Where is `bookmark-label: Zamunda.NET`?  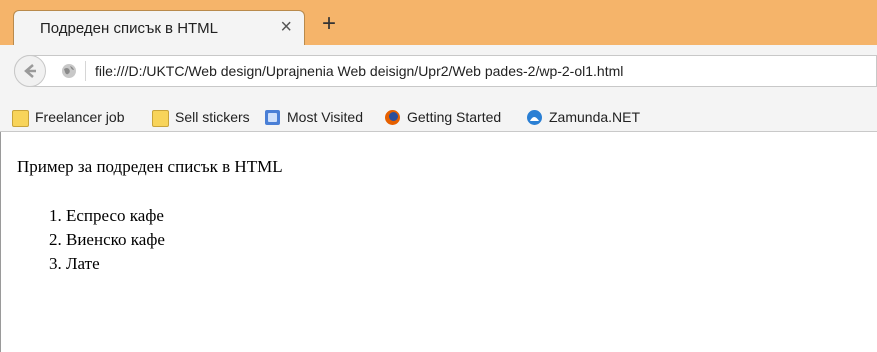 bookmark-label: Zamunda.NET is located at coordinates (595, 117).